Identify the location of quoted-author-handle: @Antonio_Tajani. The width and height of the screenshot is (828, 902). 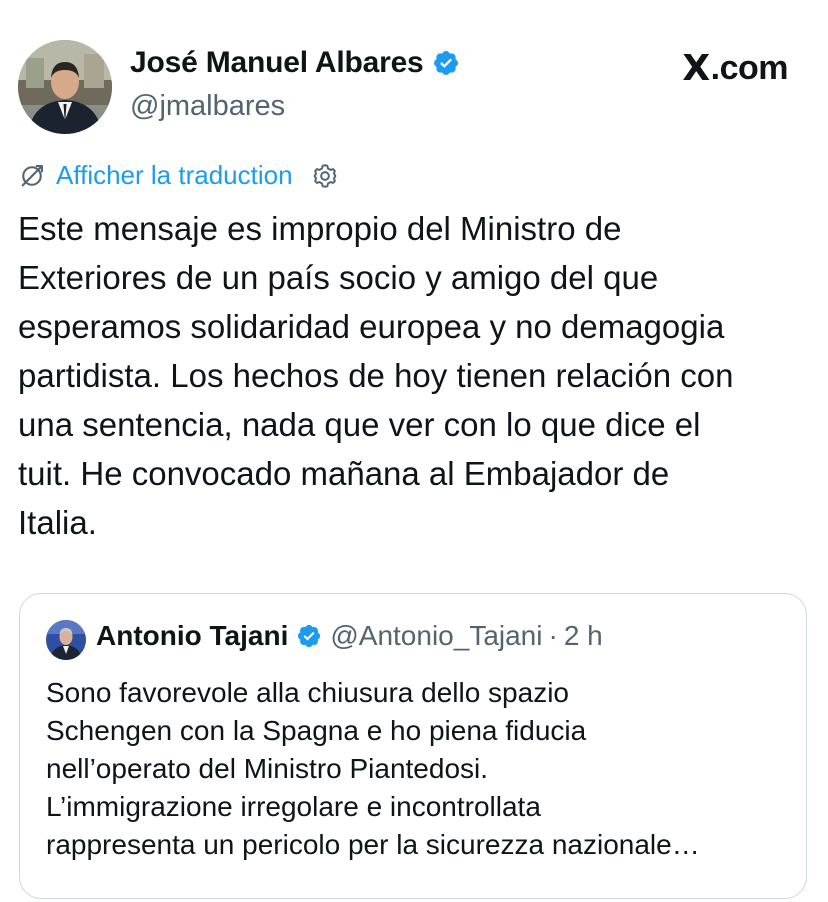
(436, 636).